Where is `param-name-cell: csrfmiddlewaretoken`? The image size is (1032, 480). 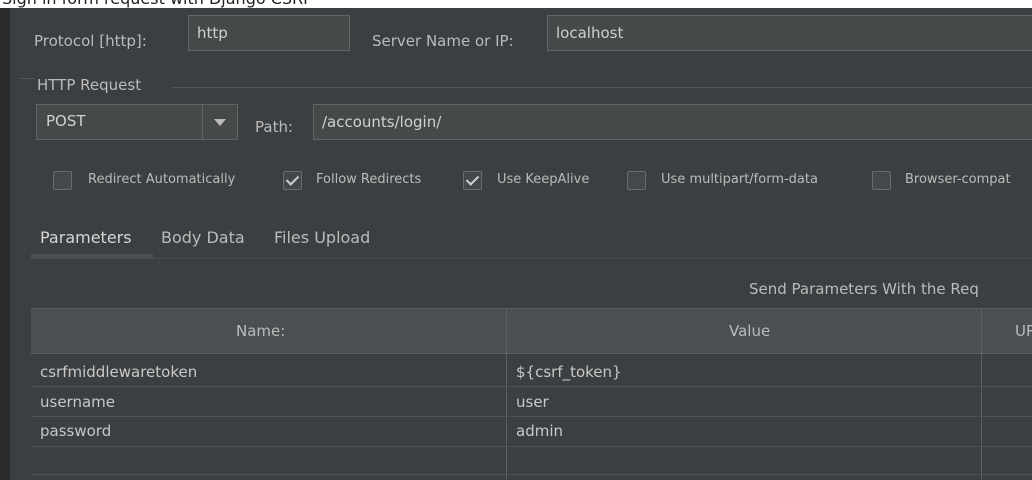 param-name-cell: csrfmiddlewaretoken is located at coordinates (118, 372).